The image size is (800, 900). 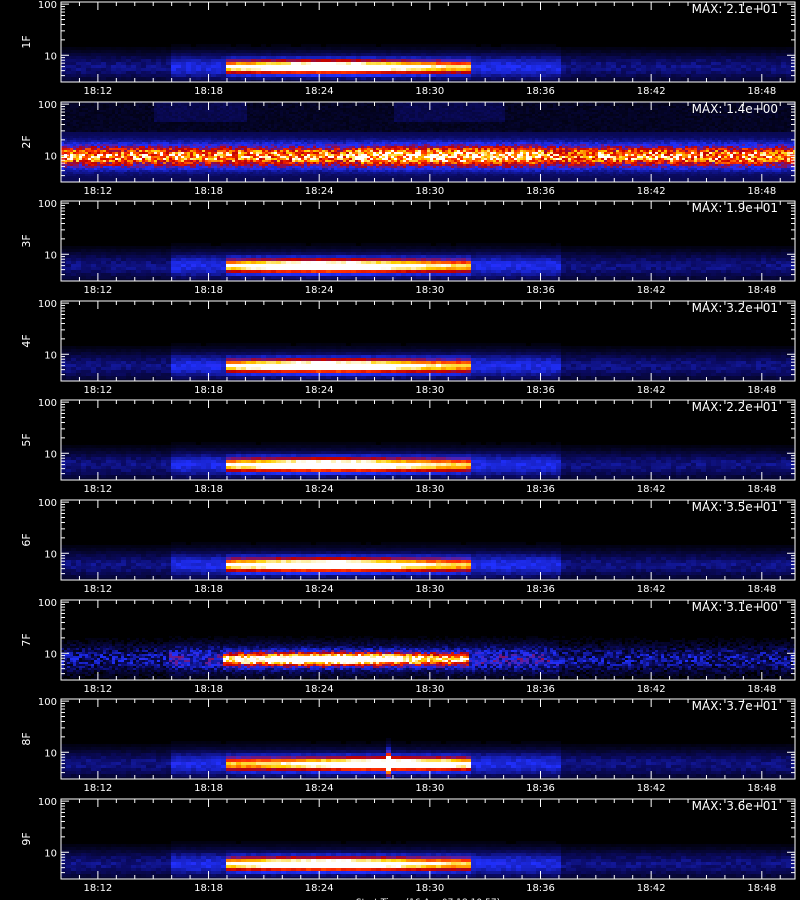 What do you see at coordinates (26, 141) in the screenshot?
I see `panel-label-2F: 2F` at bounding box center [26, 141].